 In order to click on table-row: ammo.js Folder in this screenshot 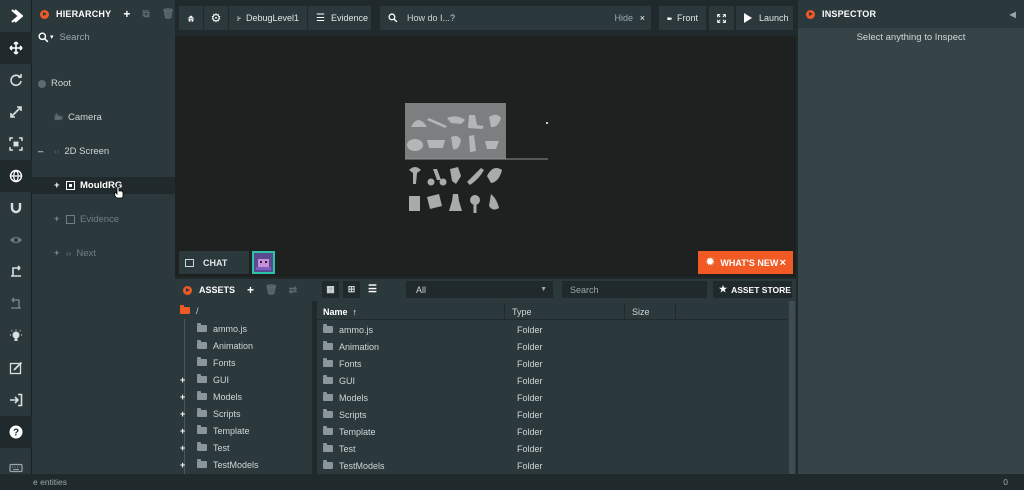, I will do `click(552, 329)`.